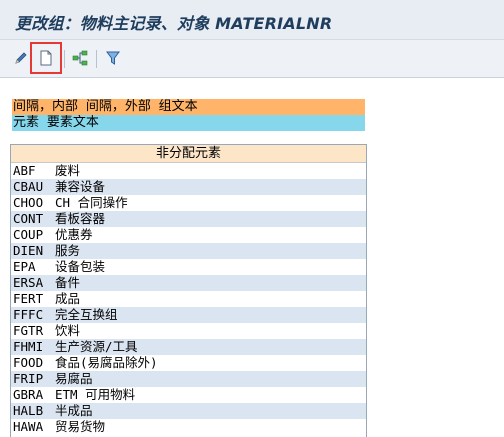 This screenshot has height=437, width=504. Describe the element at coordinates (174, 23) in the screenshot. I see `page-title: 更改组：物料主记录、对象 MATERIALNR` at that location.